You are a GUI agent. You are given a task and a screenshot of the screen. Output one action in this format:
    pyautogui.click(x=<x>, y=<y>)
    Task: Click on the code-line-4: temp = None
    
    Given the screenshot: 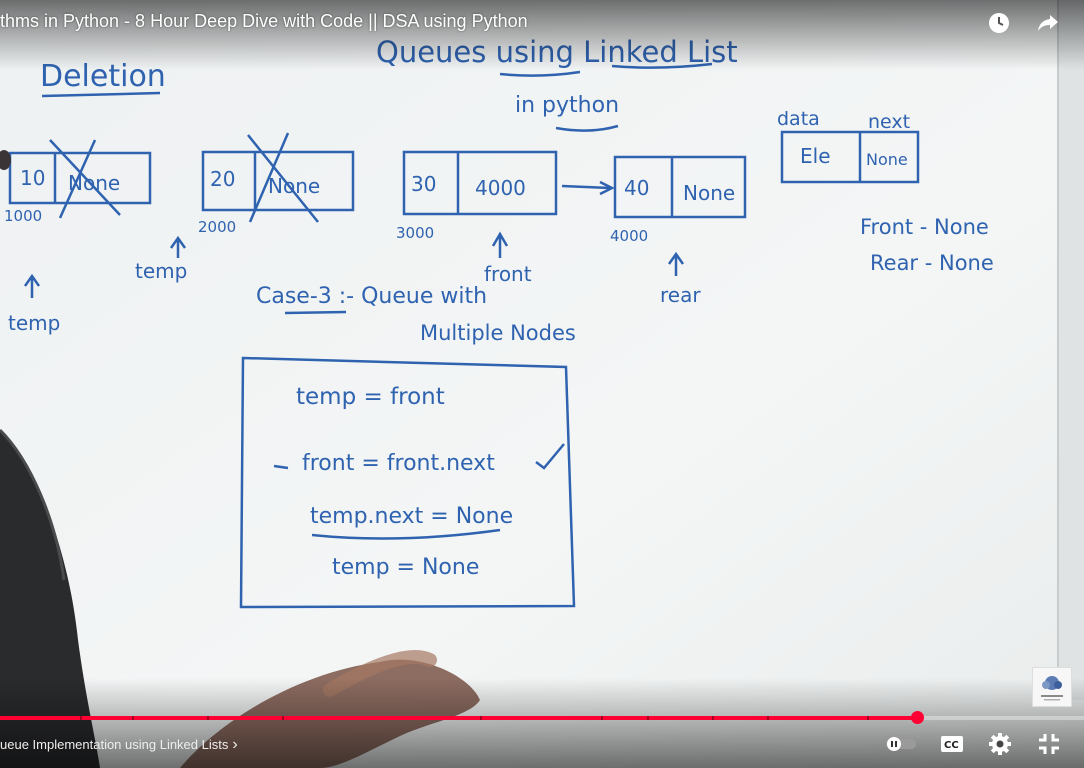 What is the action you would take?
    pyautogui.click(x=405, y=567)
    